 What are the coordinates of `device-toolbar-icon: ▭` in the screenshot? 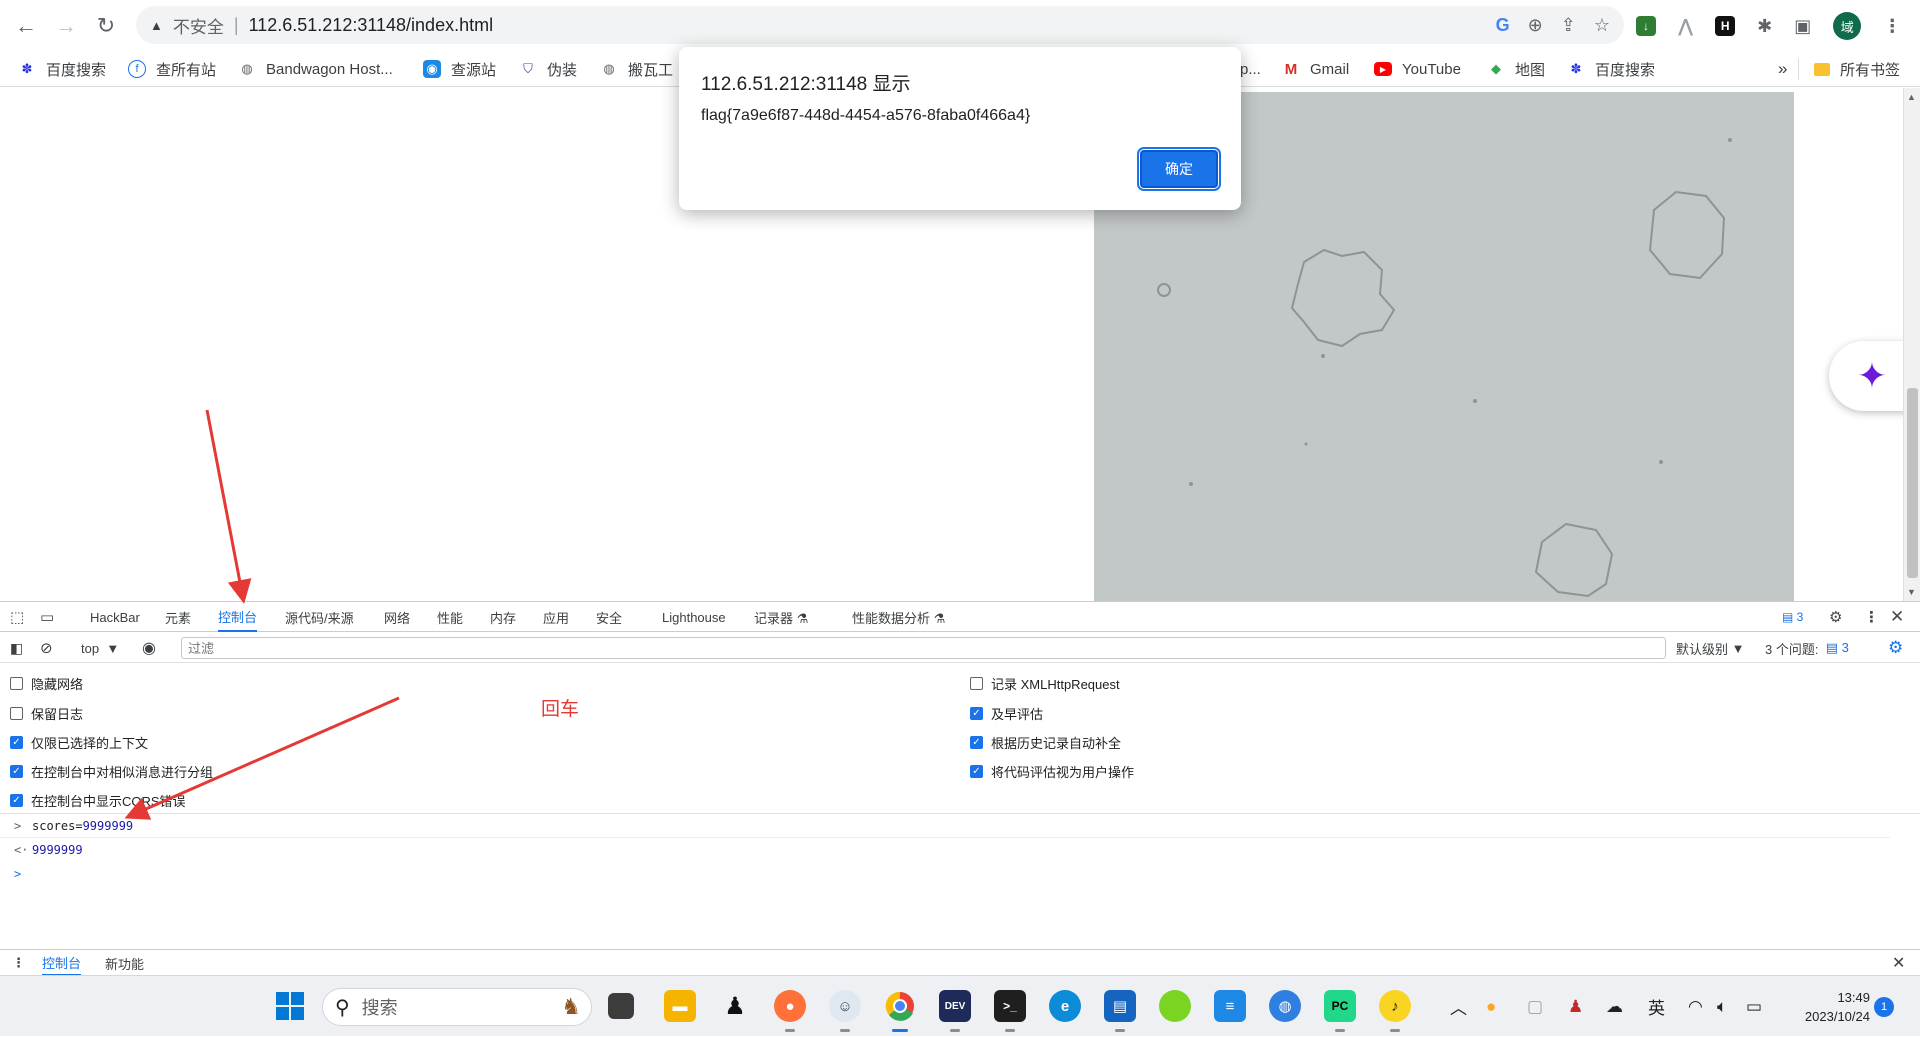 It's located at (47, 617).